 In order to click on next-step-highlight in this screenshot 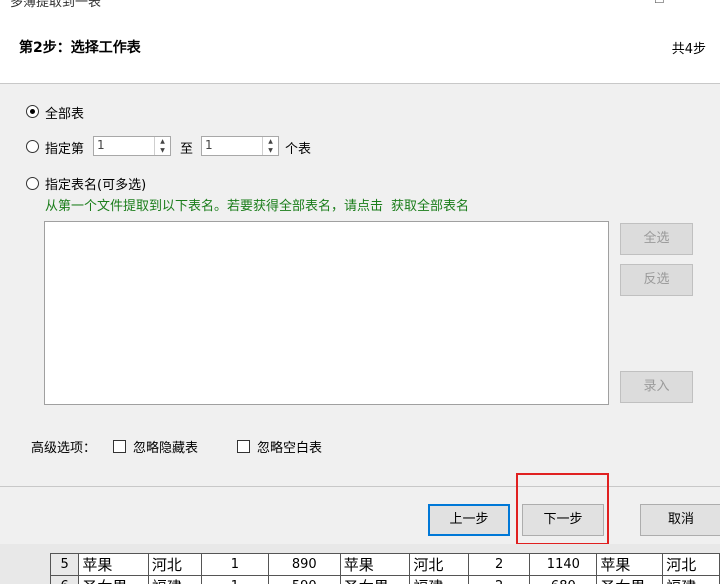, I will do `click(562, 509)`.